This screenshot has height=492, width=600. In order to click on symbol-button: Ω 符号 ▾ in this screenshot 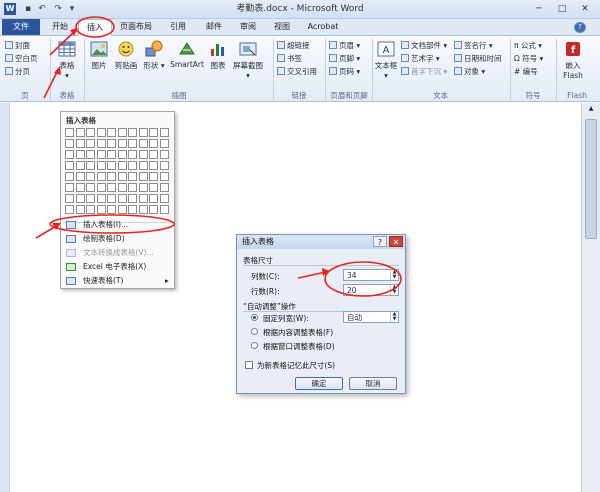, I will do `click(528, 58)`.